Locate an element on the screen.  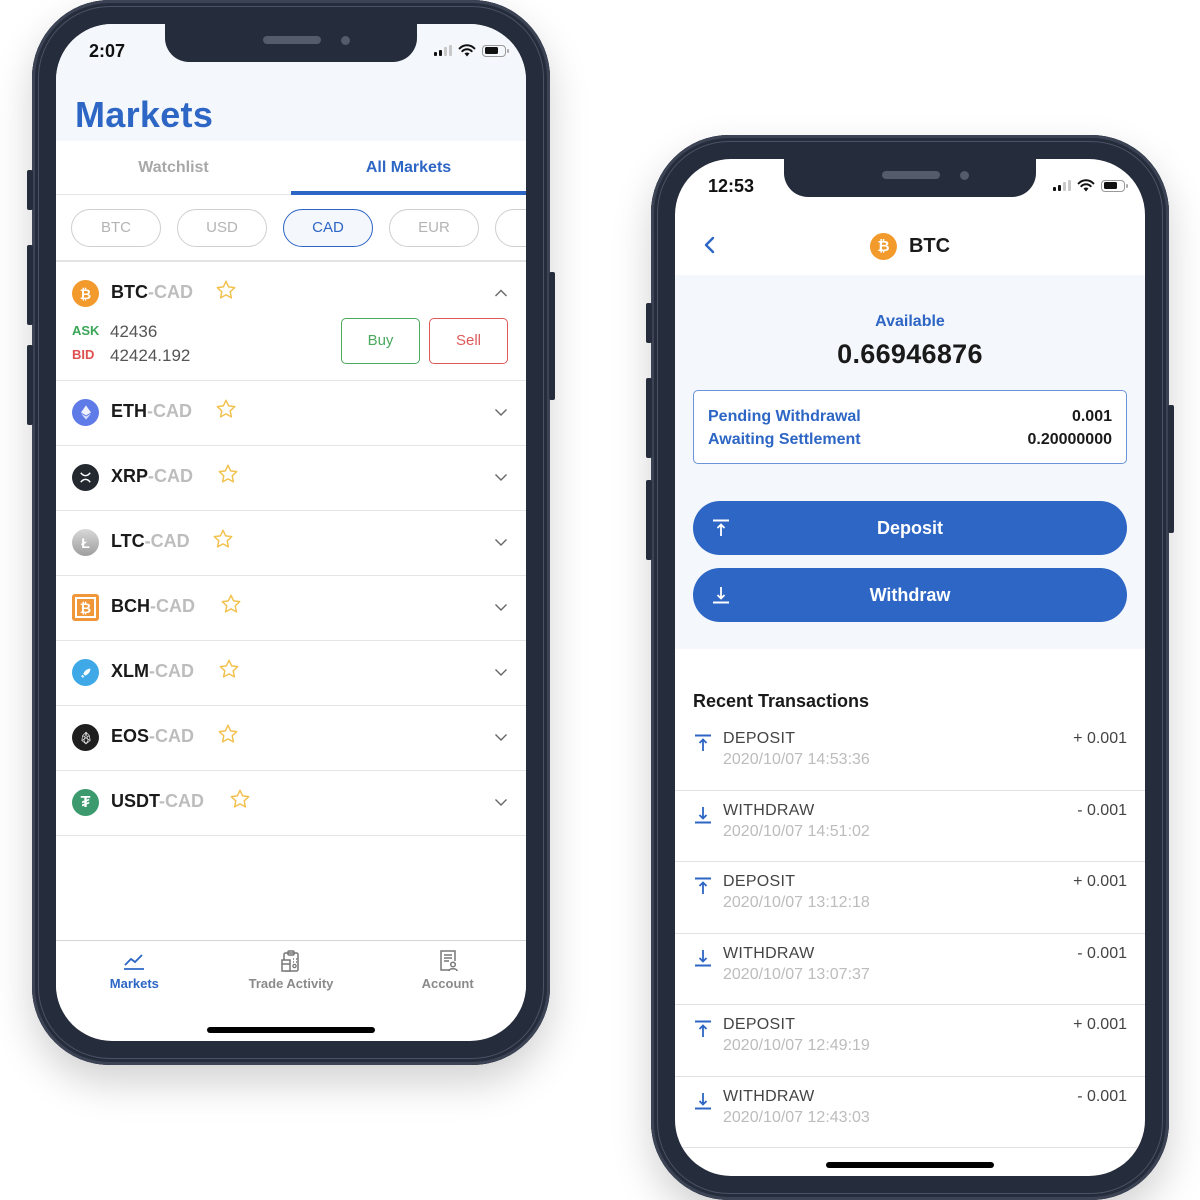
stellar-icon is located at coordinates (85, 672).